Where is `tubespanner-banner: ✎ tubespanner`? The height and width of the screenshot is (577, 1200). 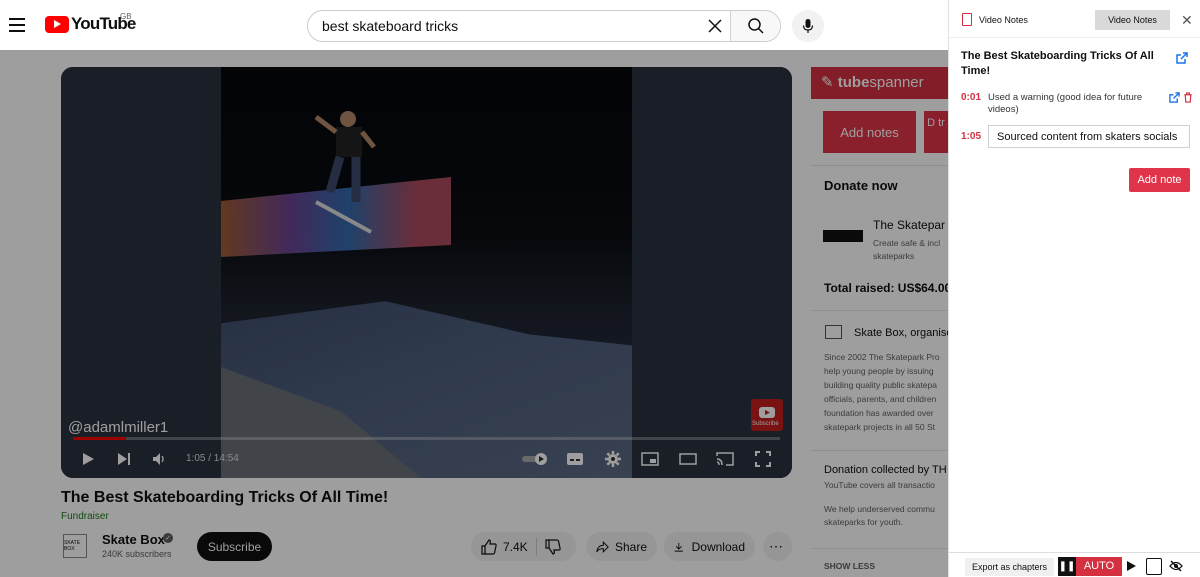 tubespanner-banner: ✎ tubespanner is located at coordinates (879, 83).